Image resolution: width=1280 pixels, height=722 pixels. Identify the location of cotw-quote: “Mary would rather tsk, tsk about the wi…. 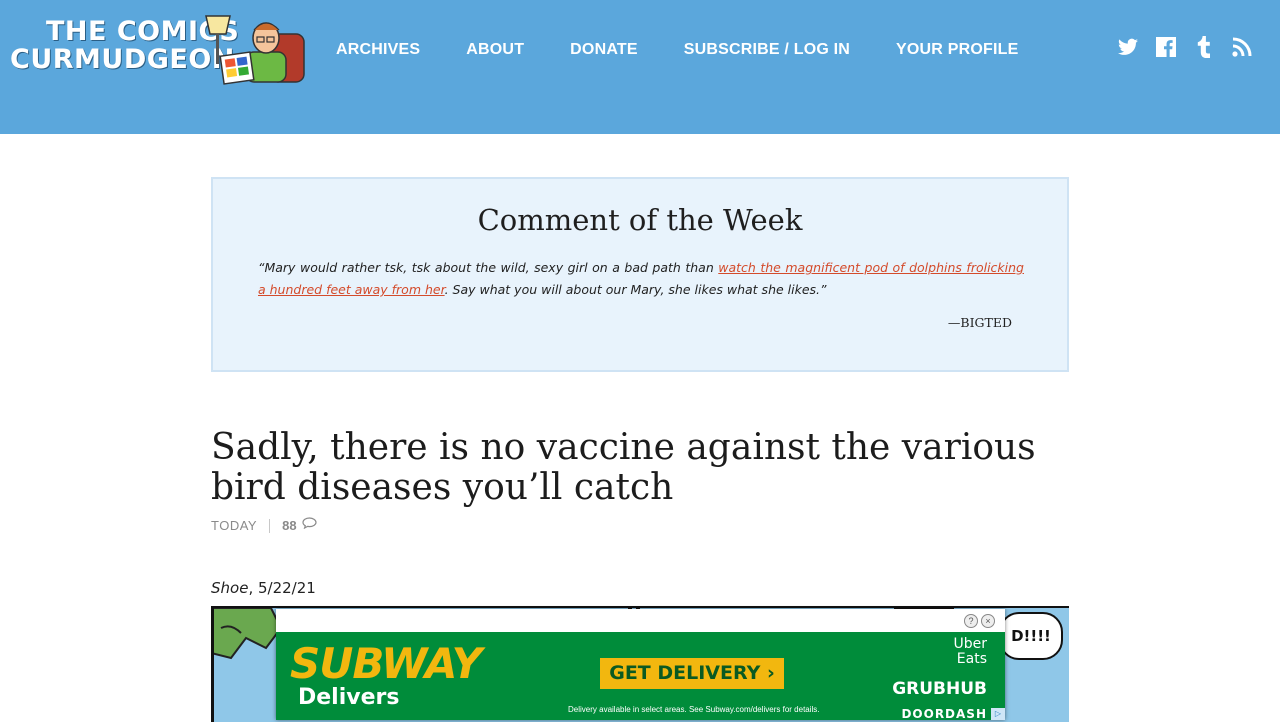
(641, 279).